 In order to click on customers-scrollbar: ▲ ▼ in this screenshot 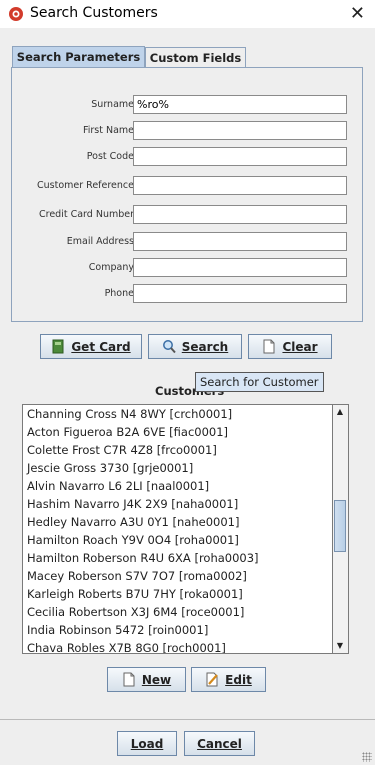, I will do `click(341, 529)`.